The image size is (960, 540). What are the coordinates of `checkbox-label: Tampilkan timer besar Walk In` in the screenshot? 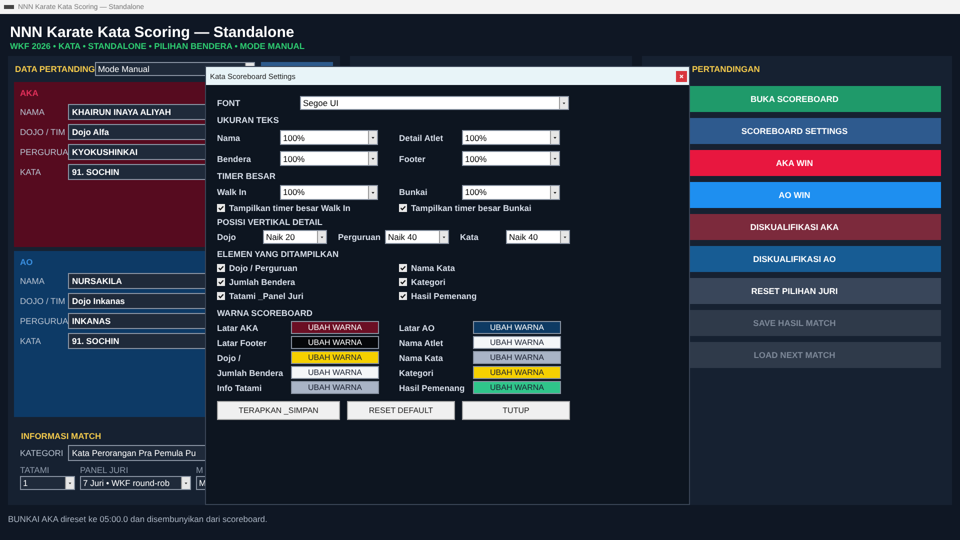 It's located at (289, 208).